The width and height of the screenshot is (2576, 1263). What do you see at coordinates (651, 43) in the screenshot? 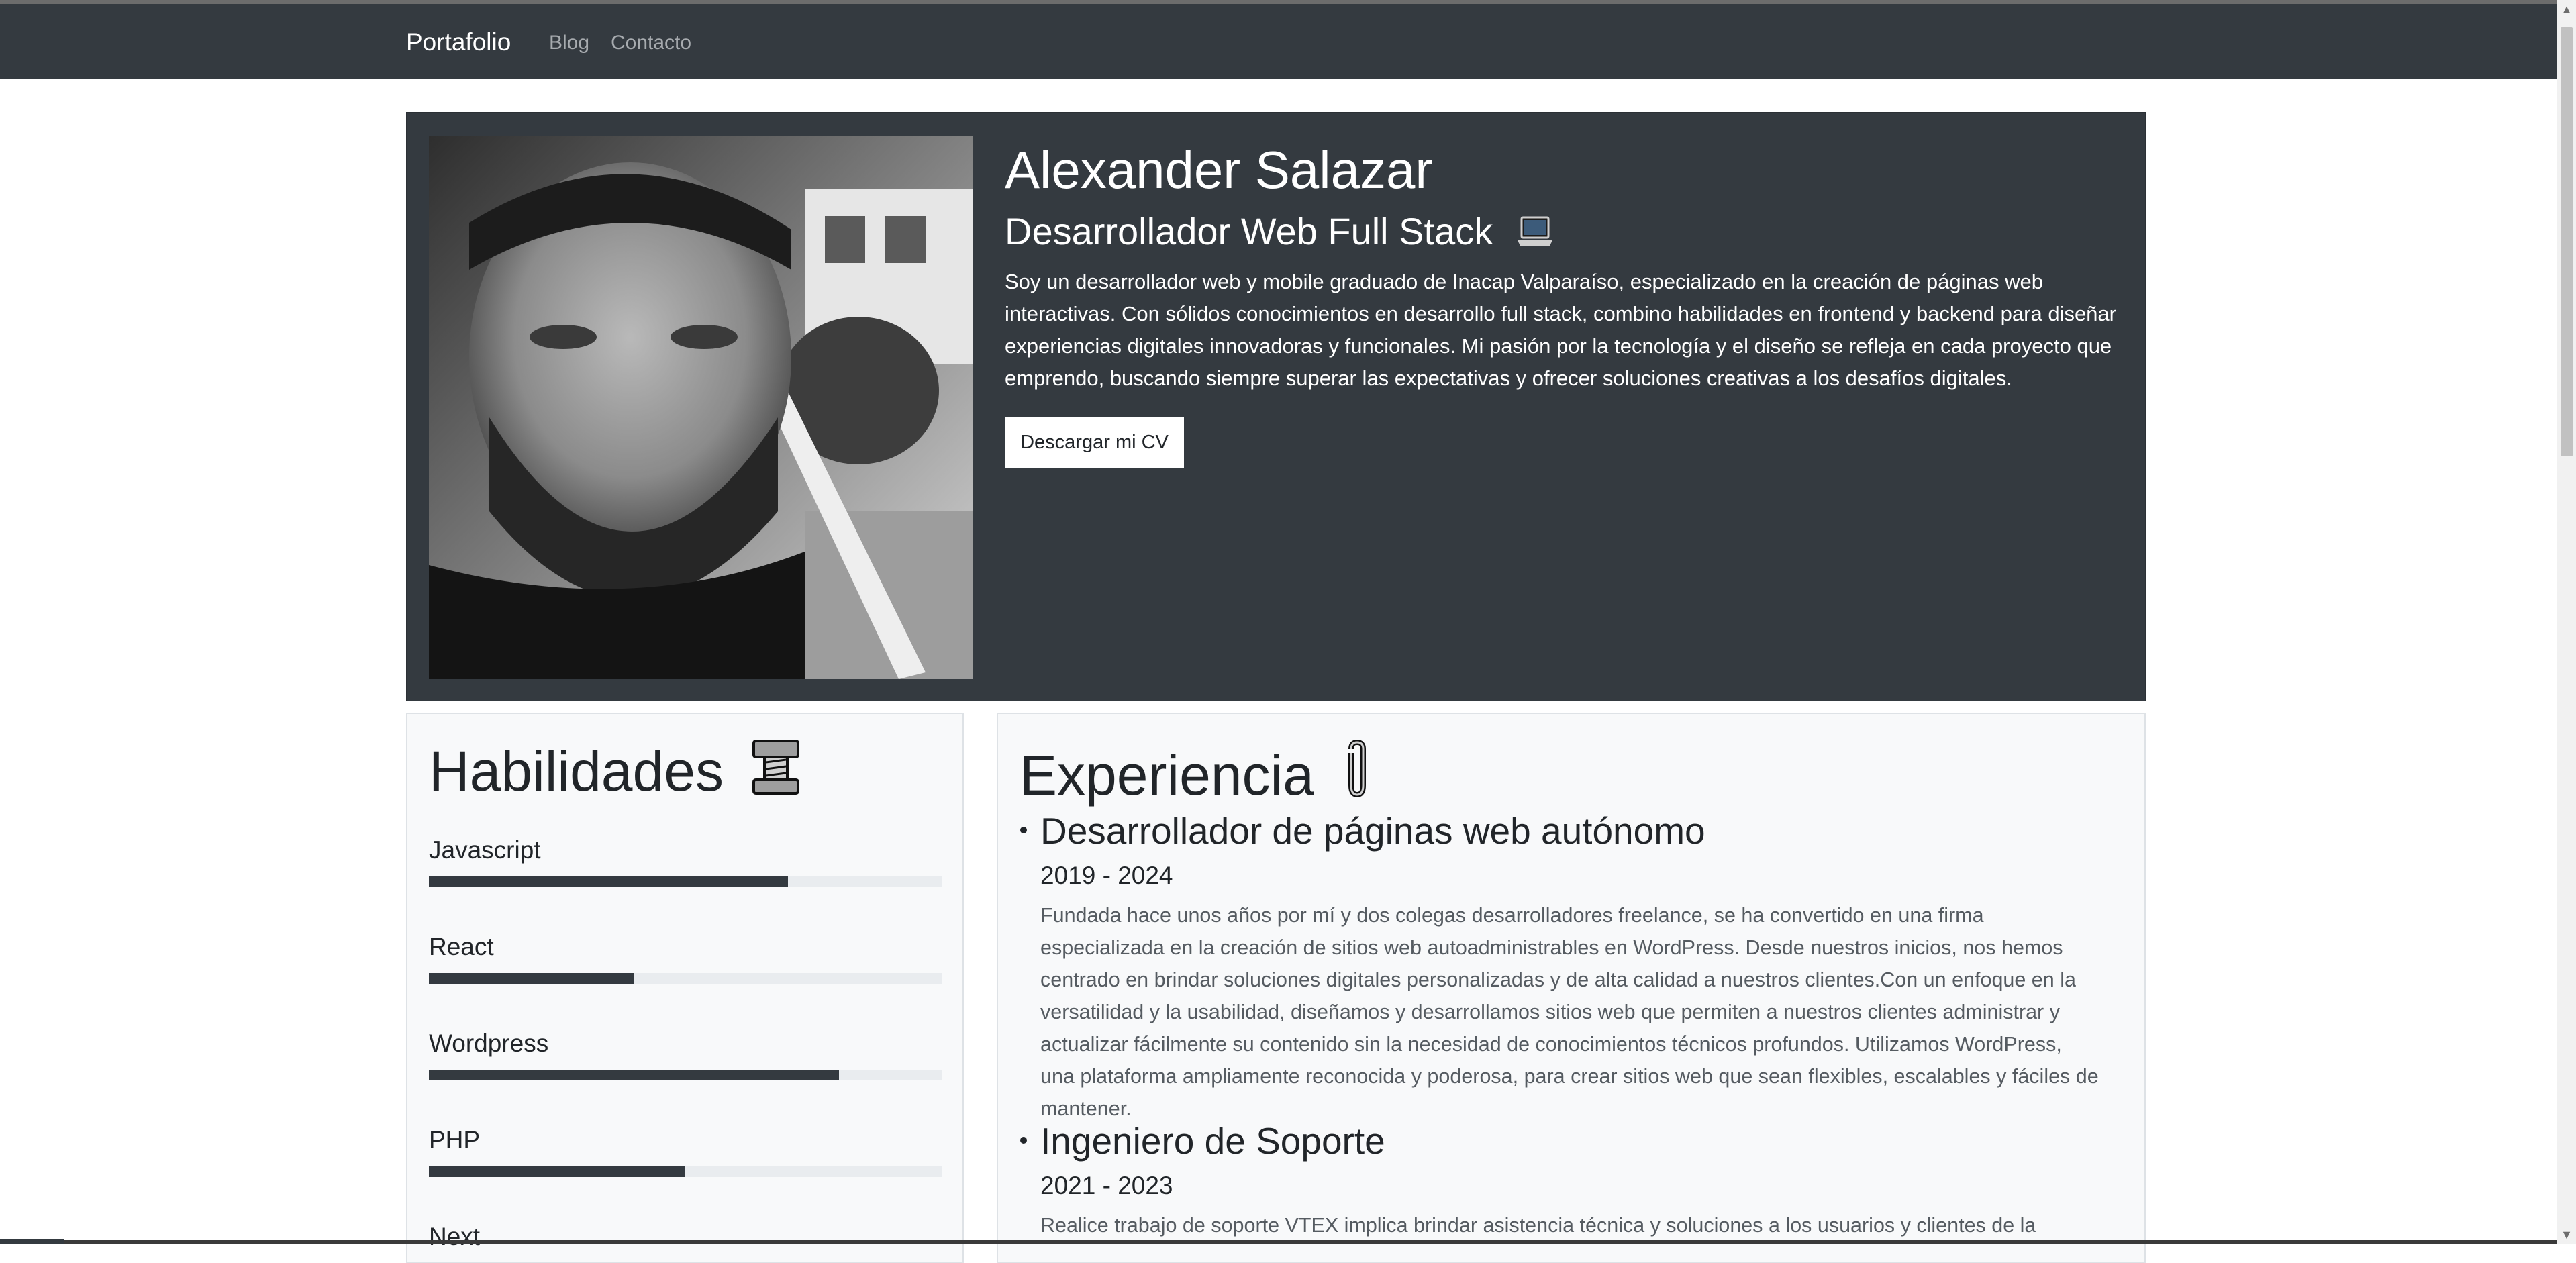
I see `nav-link-contacto: Contacto` at bounding box center [651, 43].